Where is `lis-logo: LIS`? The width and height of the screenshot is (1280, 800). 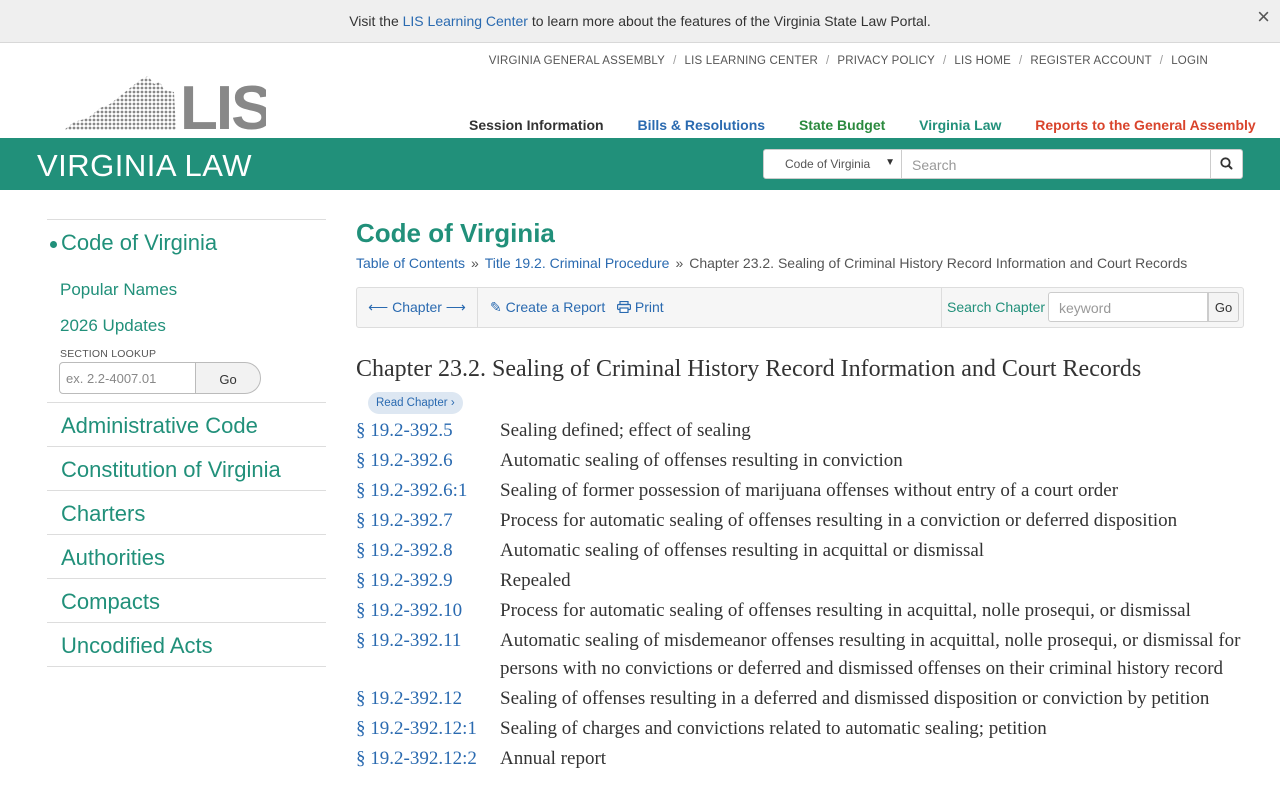
lis-logo: LIS is located at coordinates (168, 108).